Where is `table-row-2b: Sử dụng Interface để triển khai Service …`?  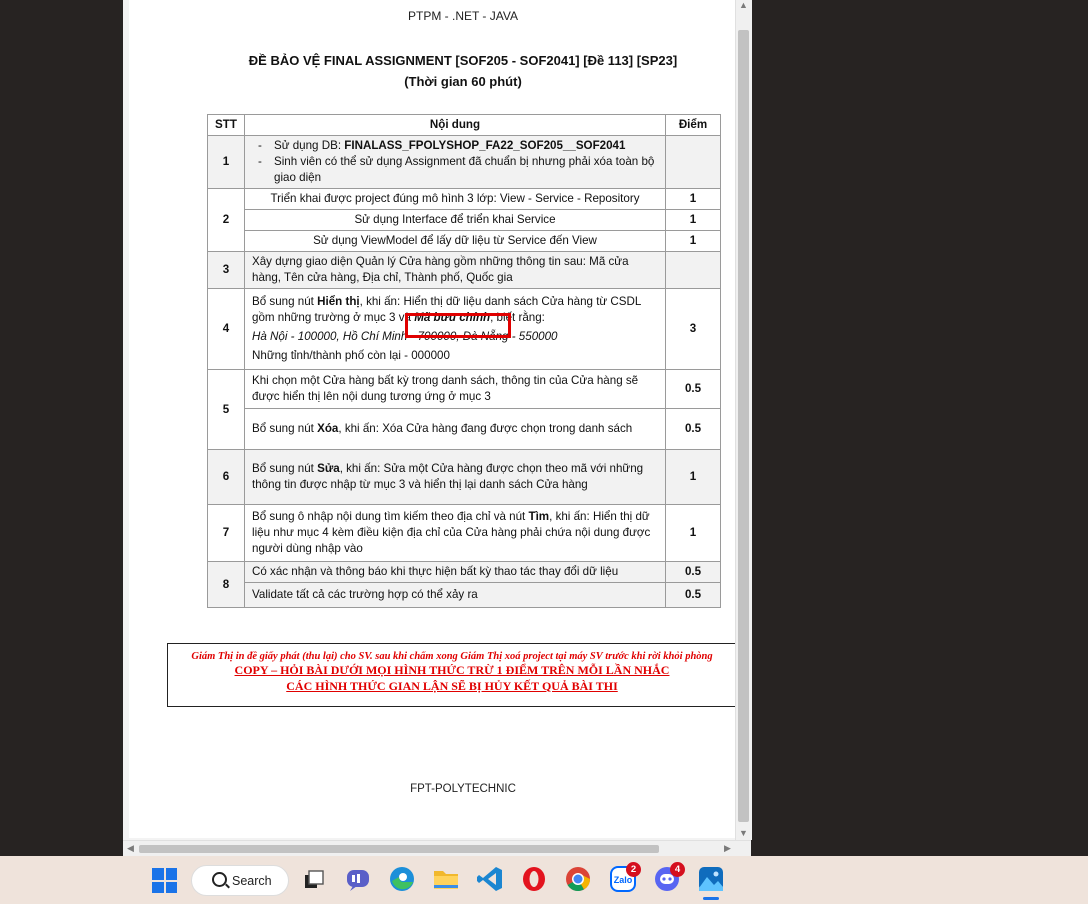
table-row-2b: Sử dụng Interface để triển khai Service … is located at coordinates (464, 220).